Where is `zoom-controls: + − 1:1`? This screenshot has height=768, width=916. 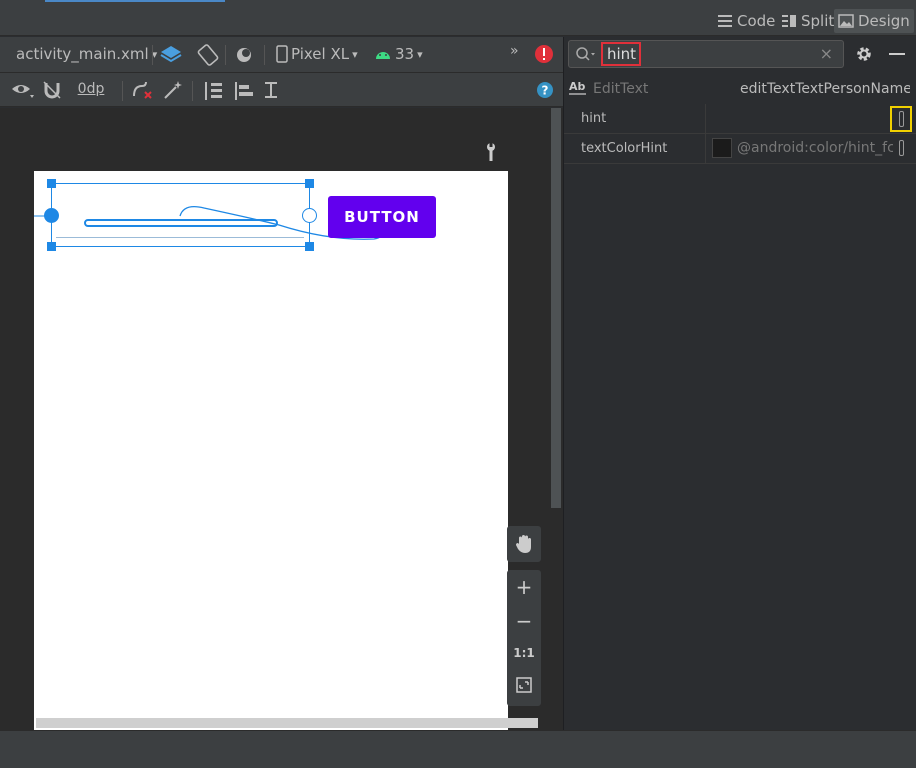
zoom-controls: + − 1:1 is located at coordinates (524, 616).